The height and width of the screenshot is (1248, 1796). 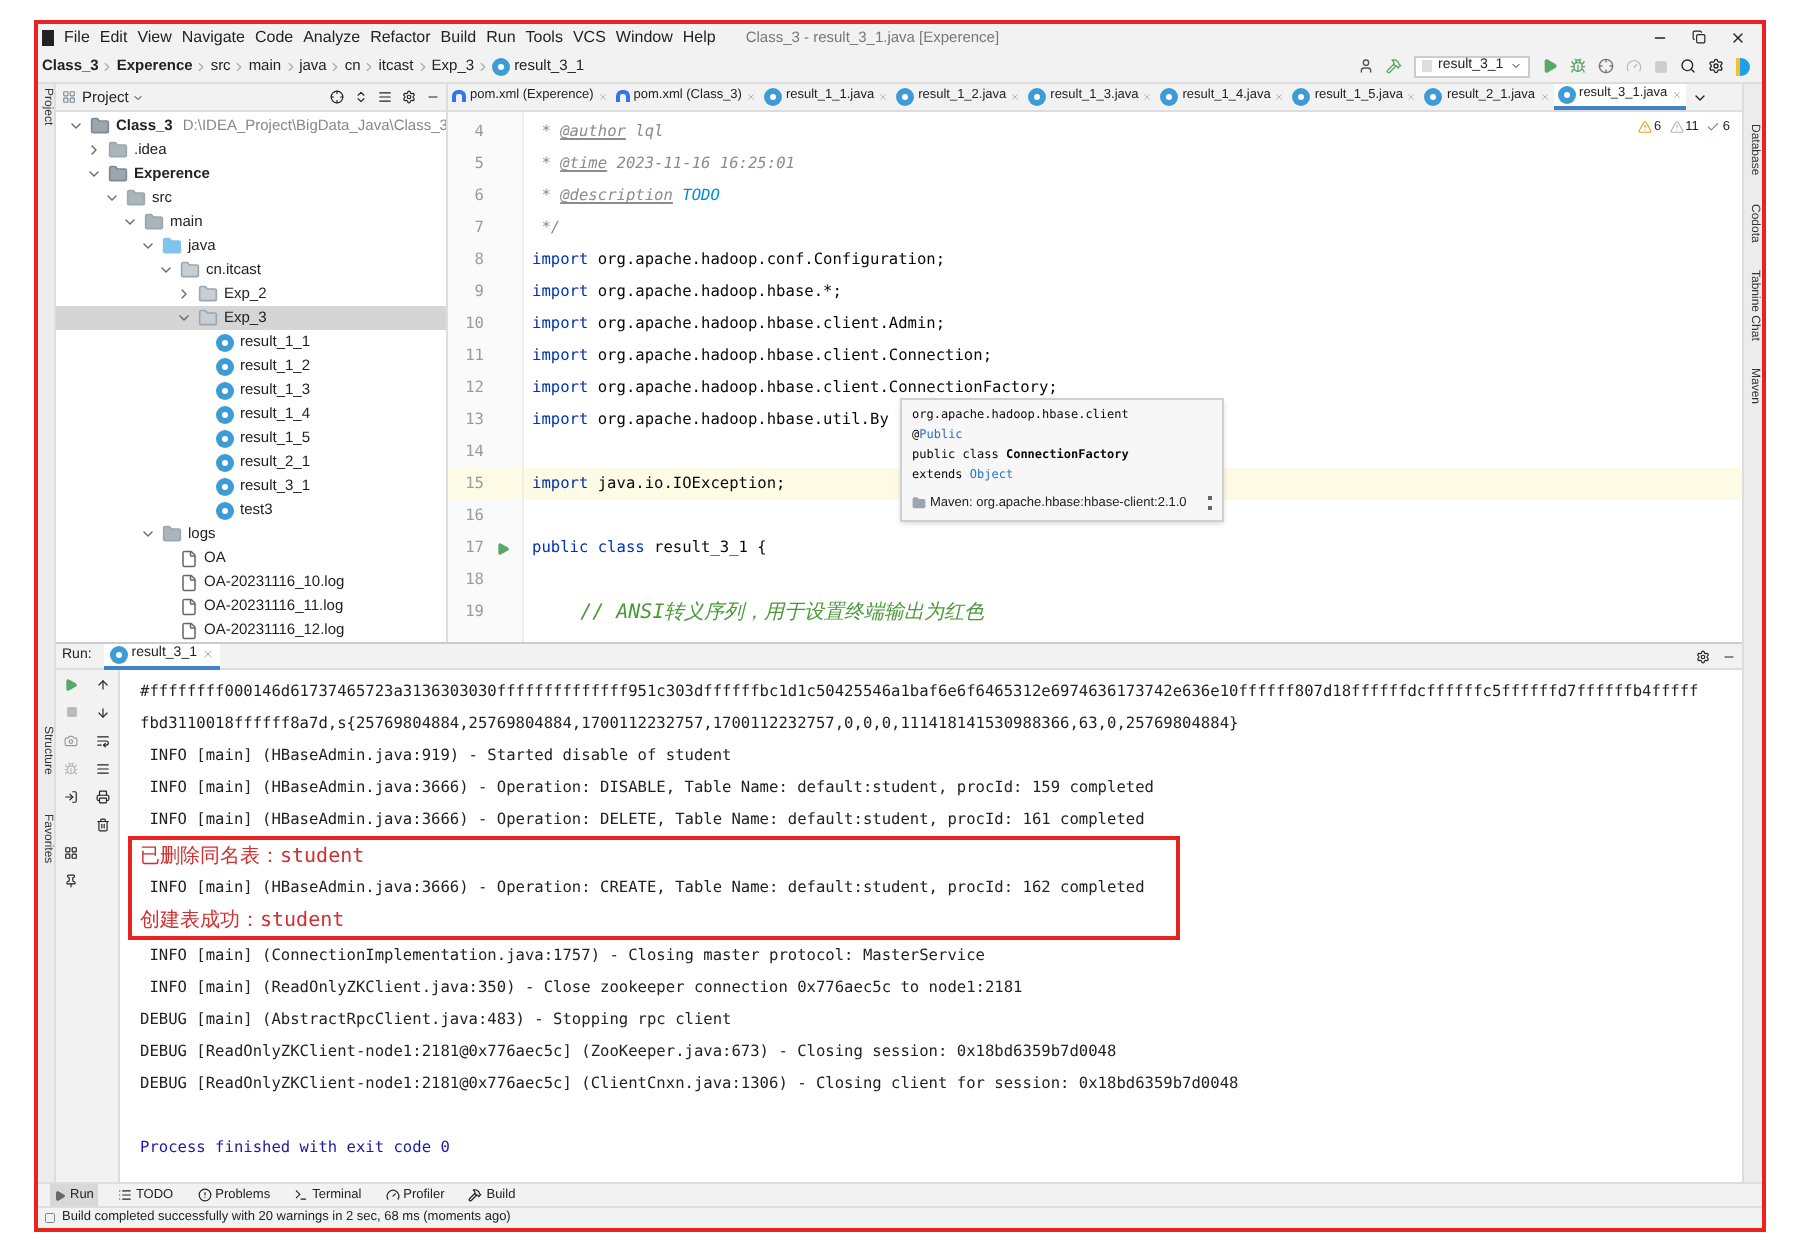 I want to click on locate-icon, so click(x=337, y=97).